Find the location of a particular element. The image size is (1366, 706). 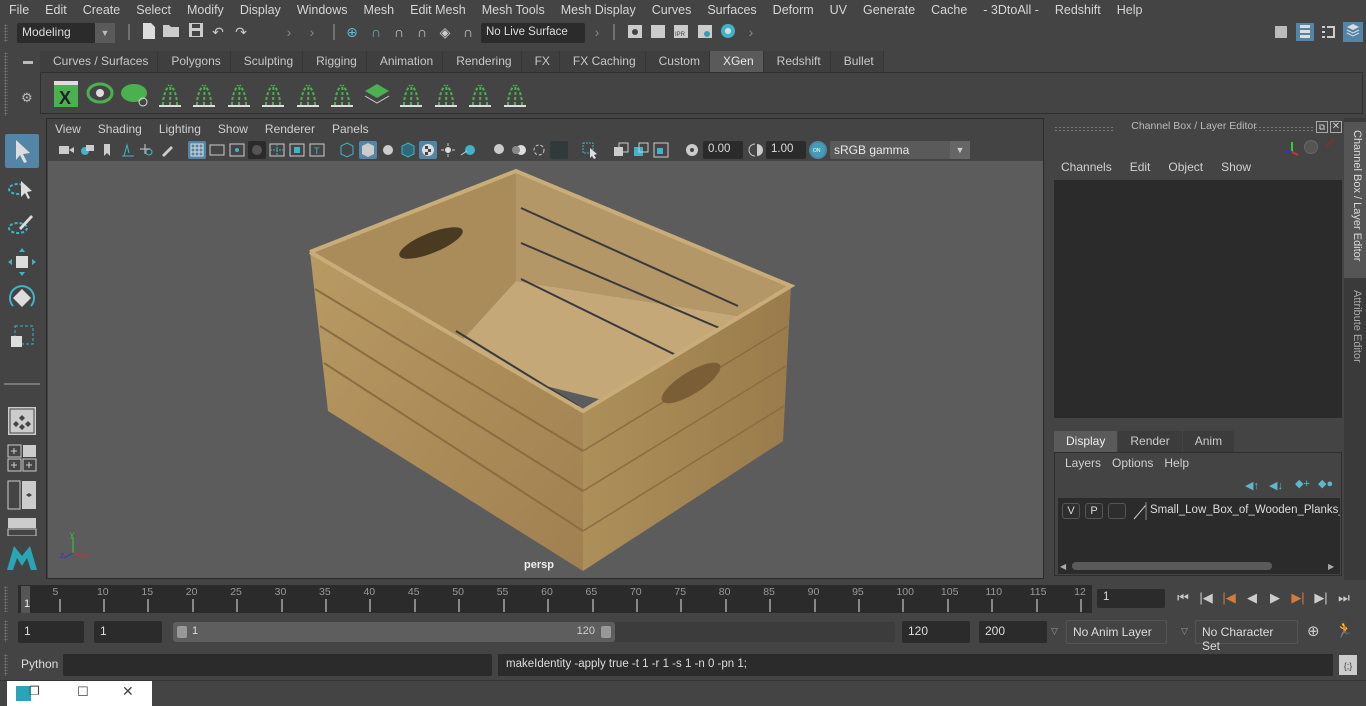

shade-wireframe-icon is located at coordinates (408, 150).